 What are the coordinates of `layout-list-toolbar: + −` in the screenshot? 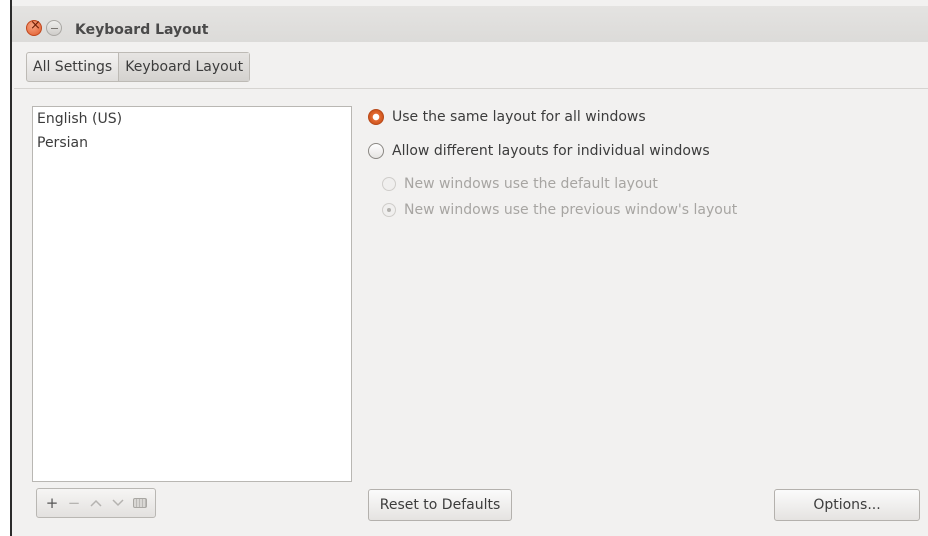 It's located at (96, 503).